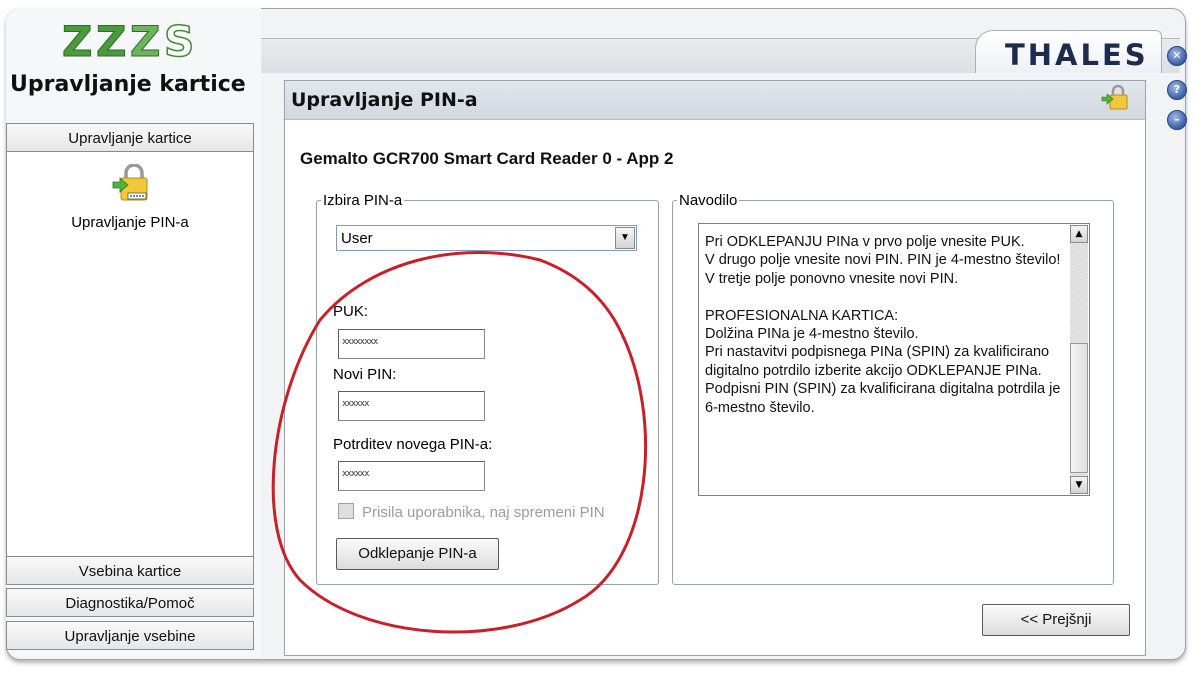 The image size is (1197, 673). Describe the element at coordinates (128, 84) in the screenshot. I see `app-title: Upravljanje kartice` at that location.